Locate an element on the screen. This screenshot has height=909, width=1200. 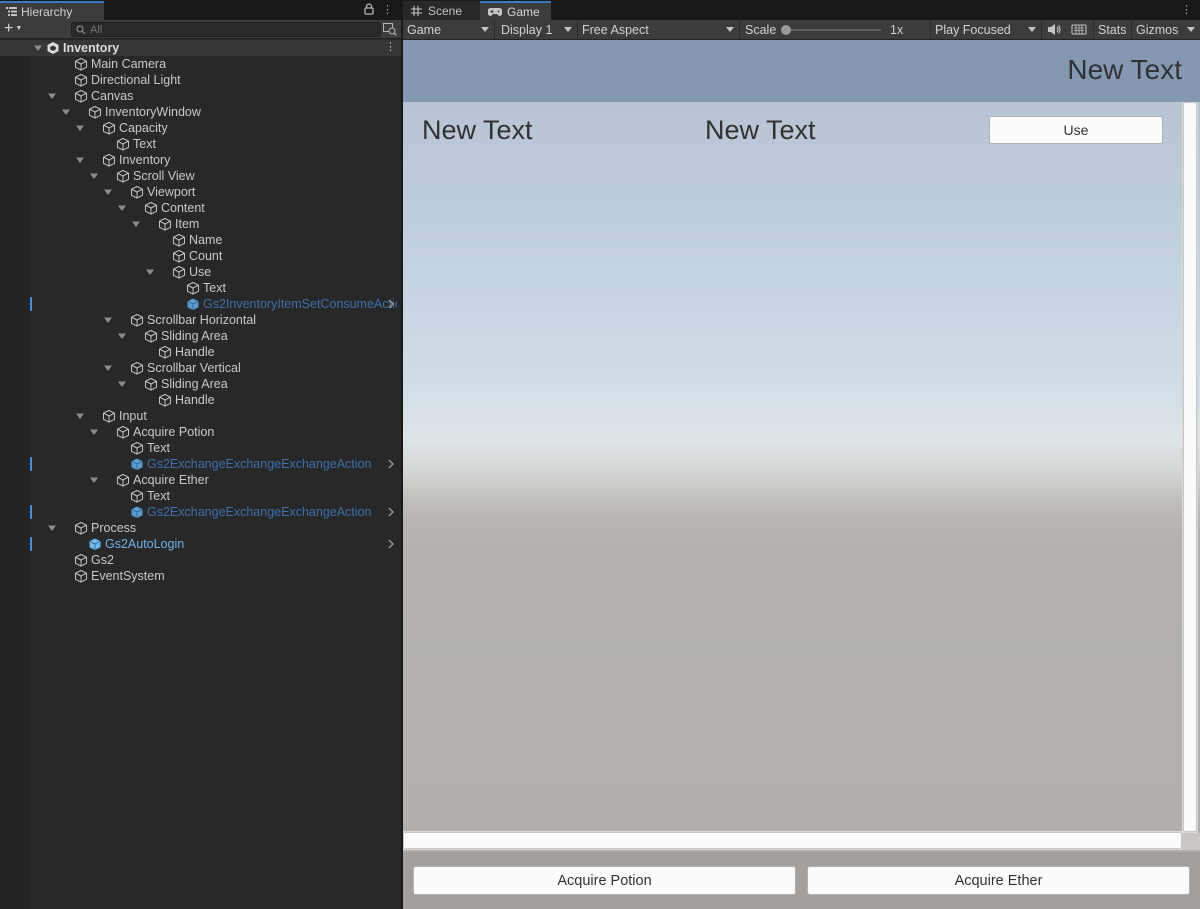
hierarchy-item: Gs2InventoryItemSetConsumeAction is located at coordinates (200, 304).